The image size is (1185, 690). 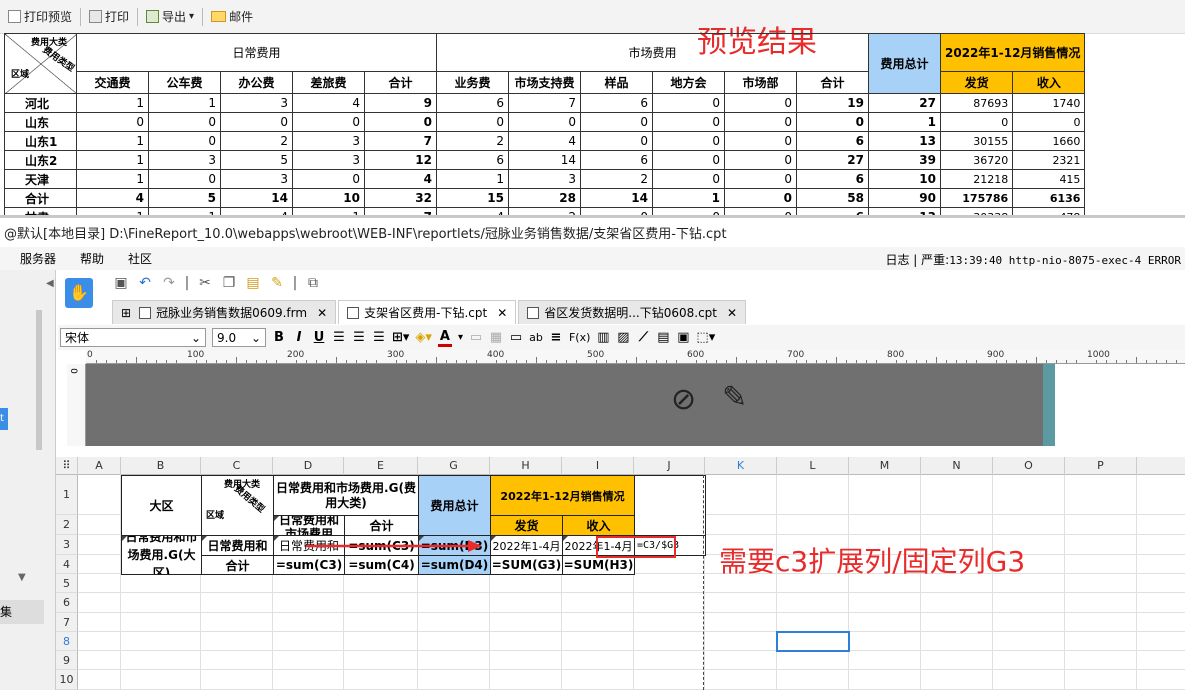 I want to click on font-family-select: 宋体 ⌄, so click(x=133, y=337).